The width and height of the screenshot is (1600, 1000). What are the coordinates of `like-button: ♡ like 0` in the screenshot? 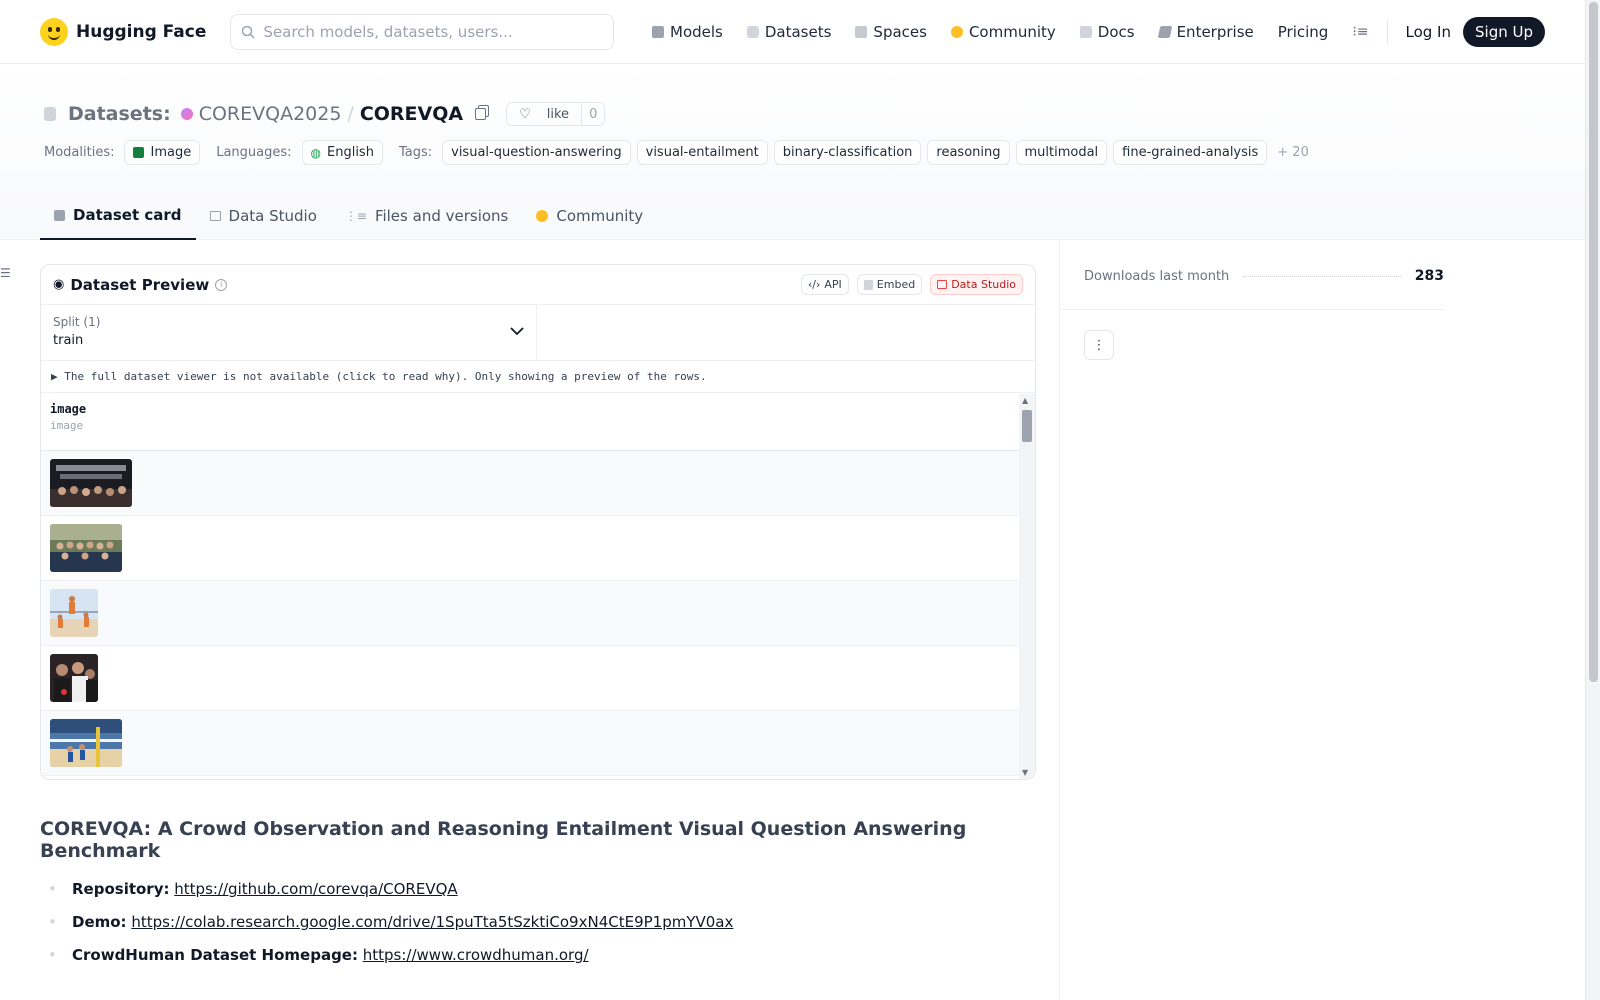 It's located at (556, 114).